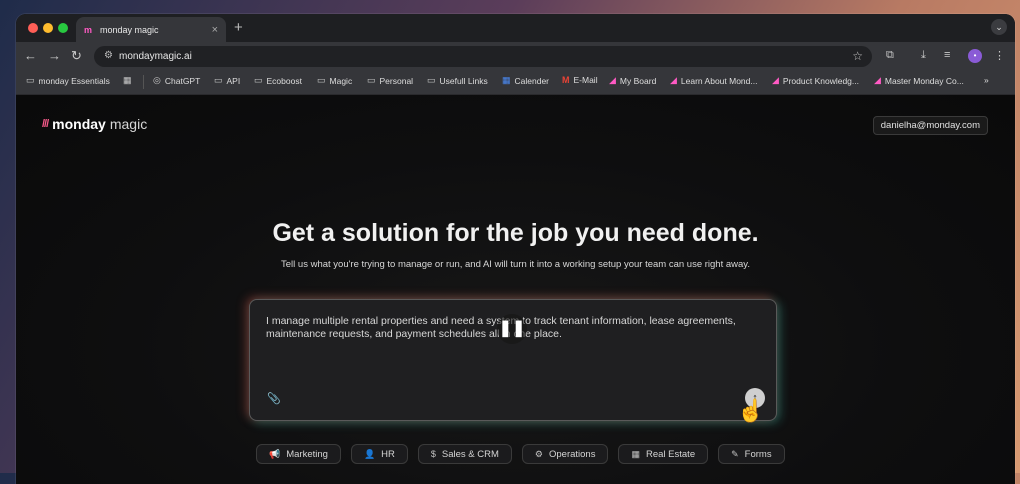 The width and height of the screenshot is (1020, 484). I want to click on attach-paperclip-icon: 📎, so click(274, 398).